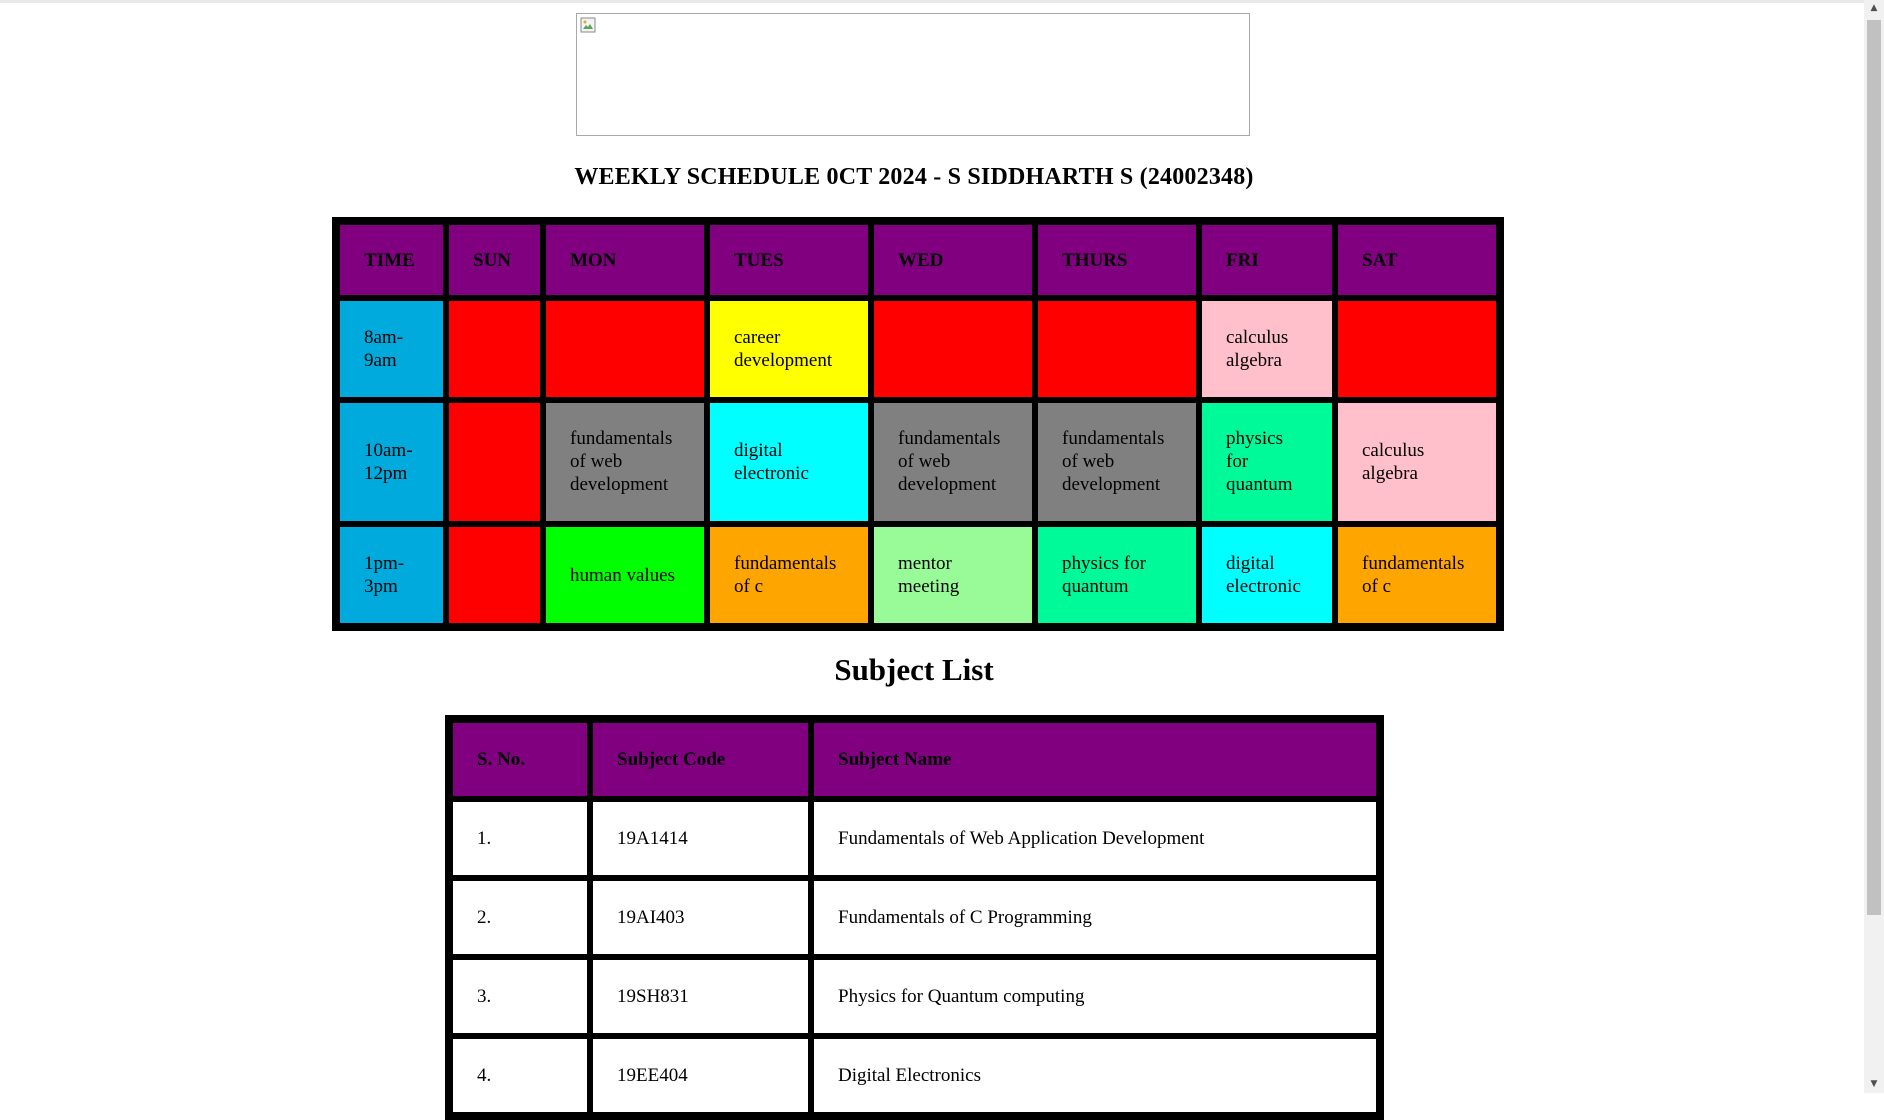 Image resolution: width=1884 pixels, height=1120 pixels. Describe the element at coordinates (391, 575) in the screenshot. I see `time-cell: 1pm-3pm` at that location.